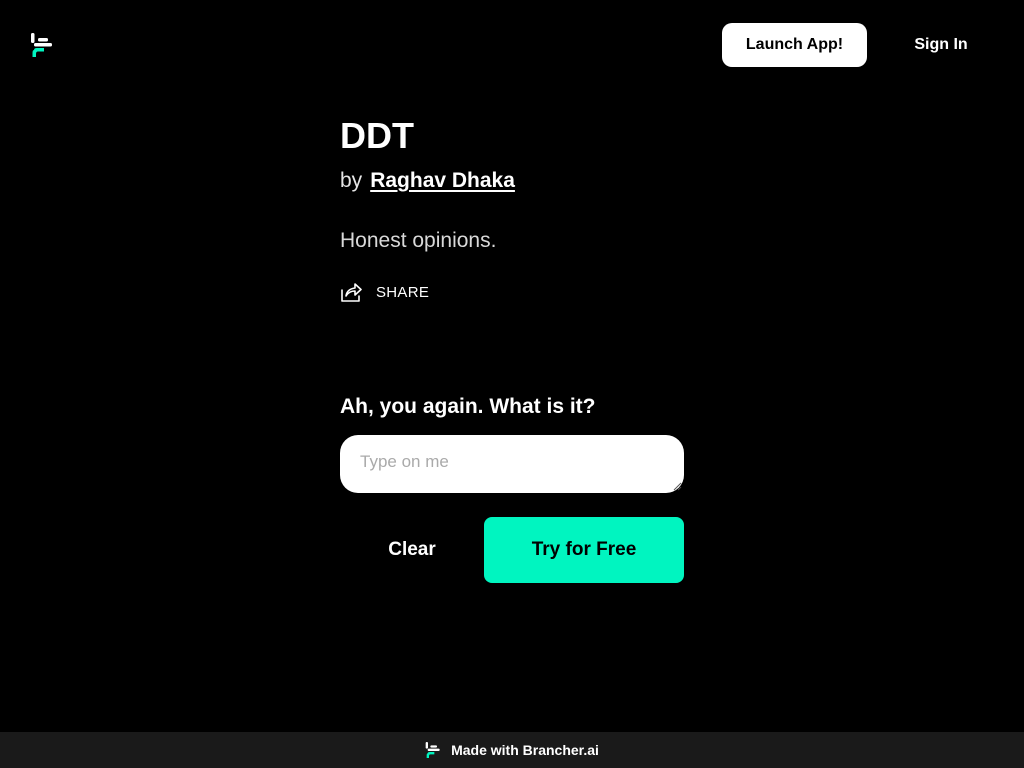 Image resolution: width=1024 pixels, height=768 pixels. Describe the element at coordinates (794, 45) in the screenshot. I see `launch-app-button: Launch App!` at that location.